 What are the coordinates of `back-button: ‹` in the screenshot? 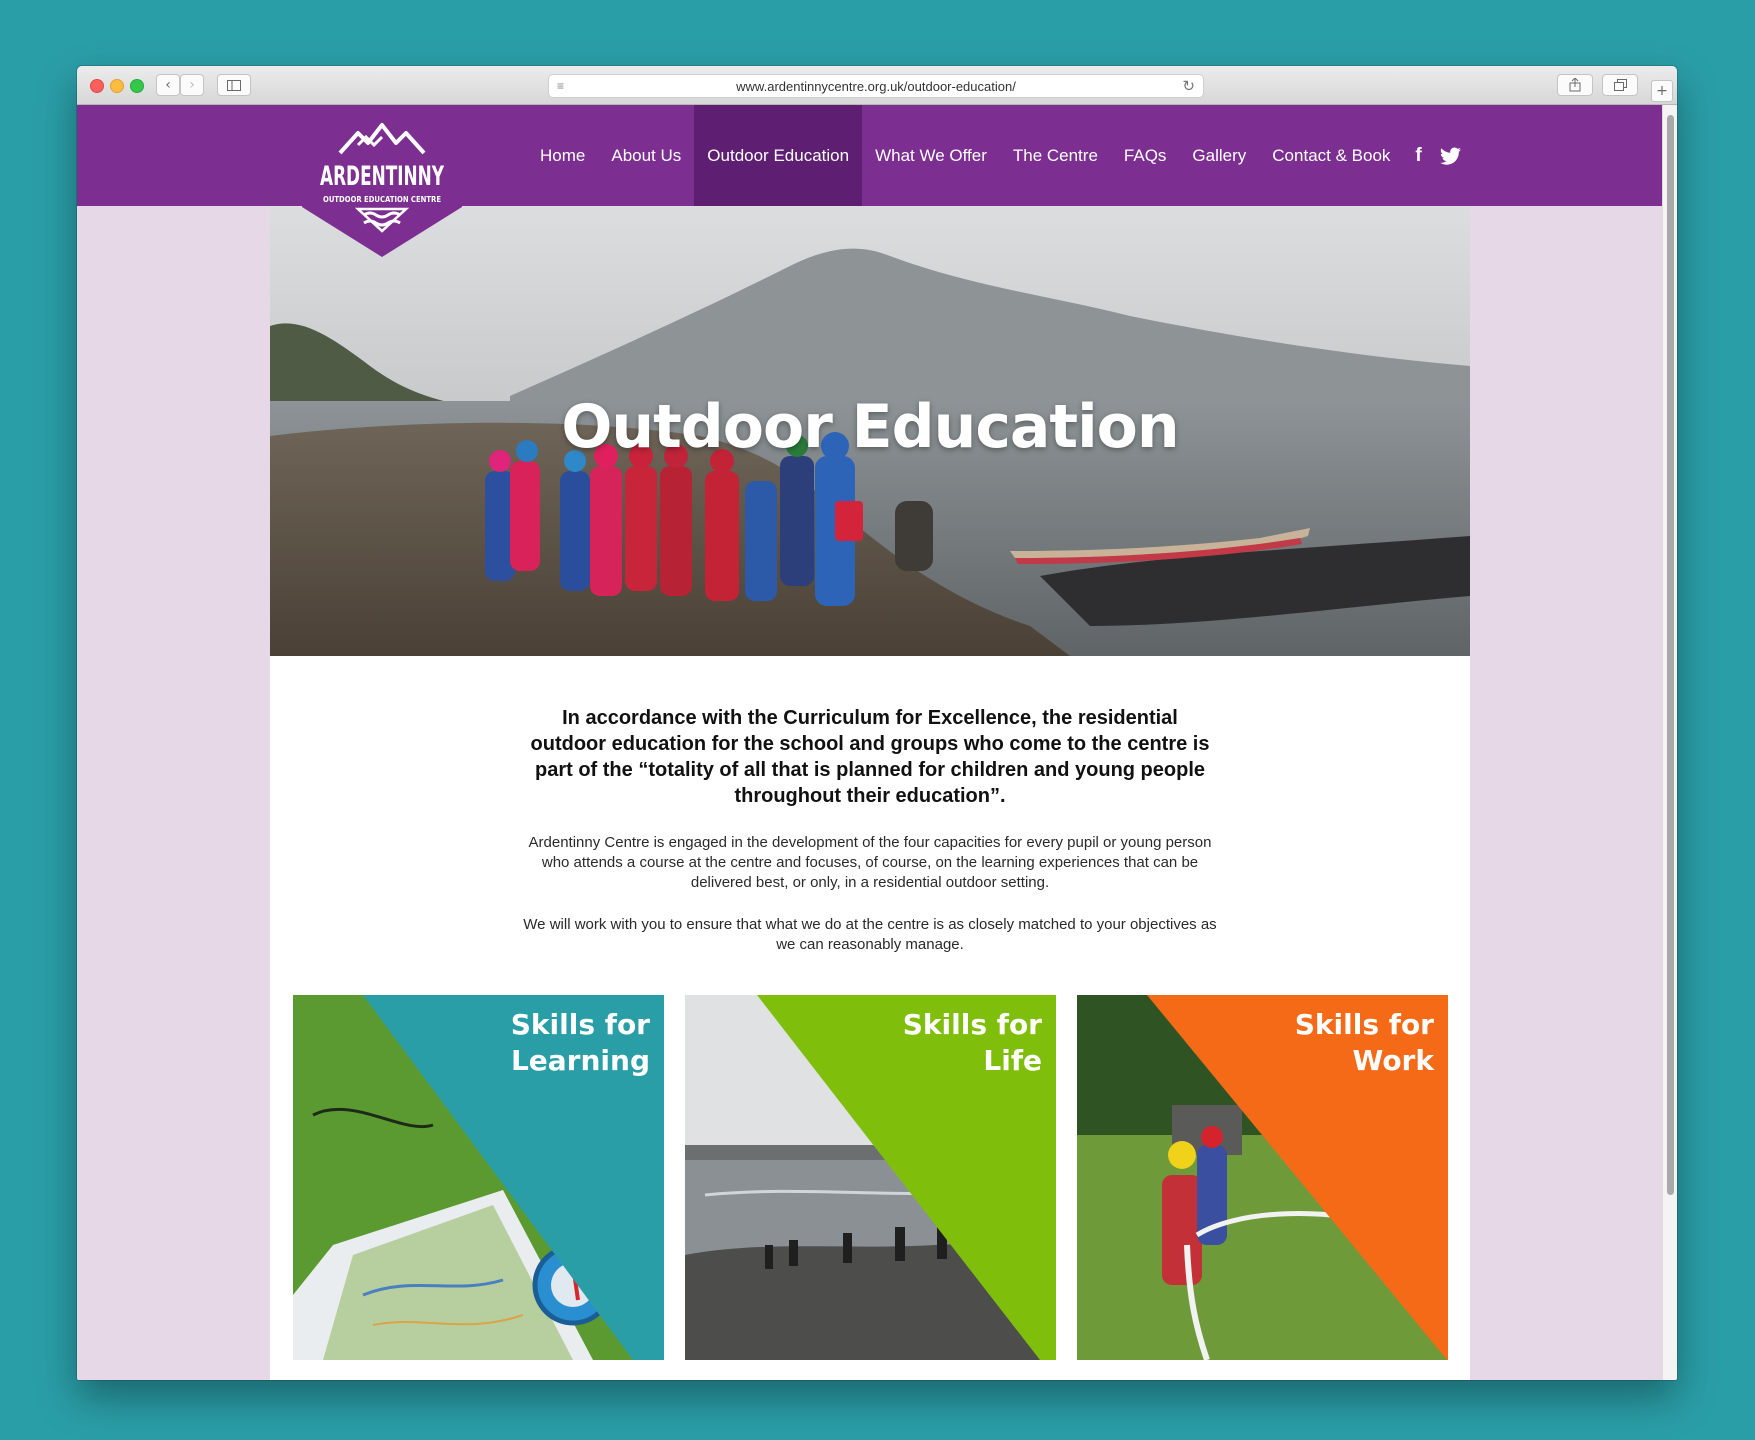 It's located at (168, 85).